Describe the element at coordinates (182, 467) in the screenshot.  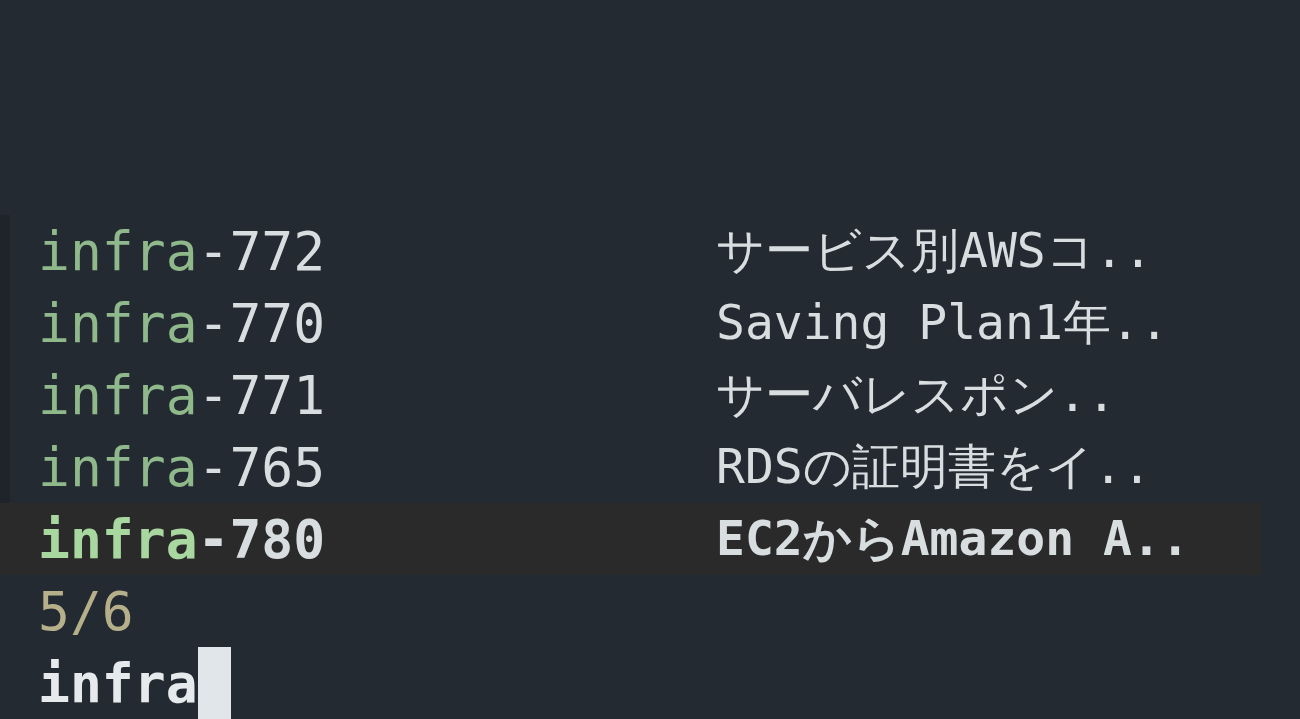
I see `ticket-id: infra-765` at that location.